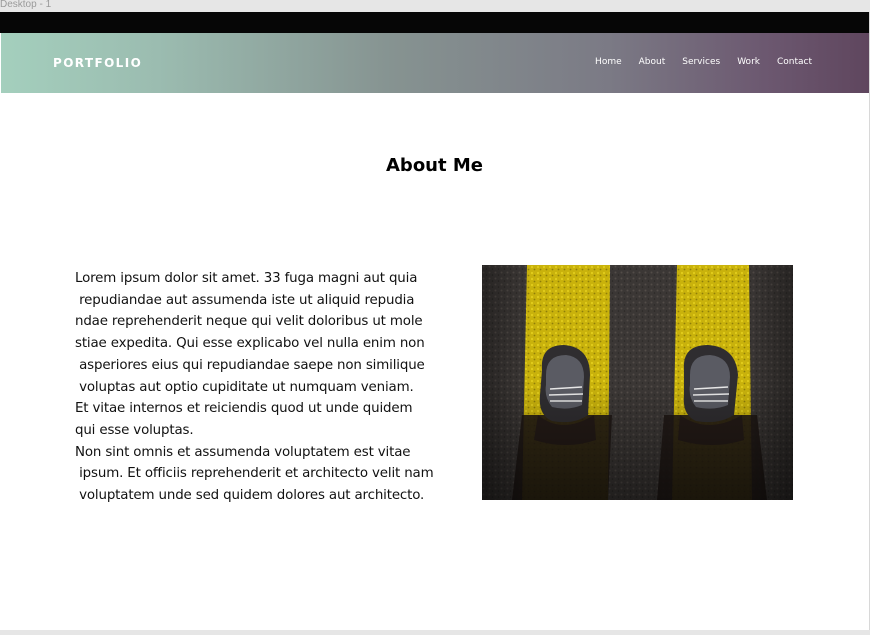  I want to click on brand-logo: PORTFOLIO, so click(97, 63).